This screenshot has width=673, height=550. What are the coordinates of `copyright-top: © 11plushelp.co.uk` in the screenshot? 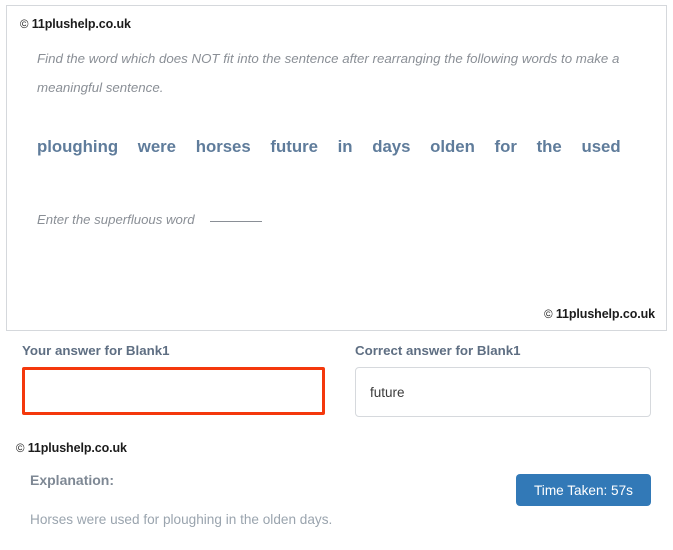 It's located at (75, 24).